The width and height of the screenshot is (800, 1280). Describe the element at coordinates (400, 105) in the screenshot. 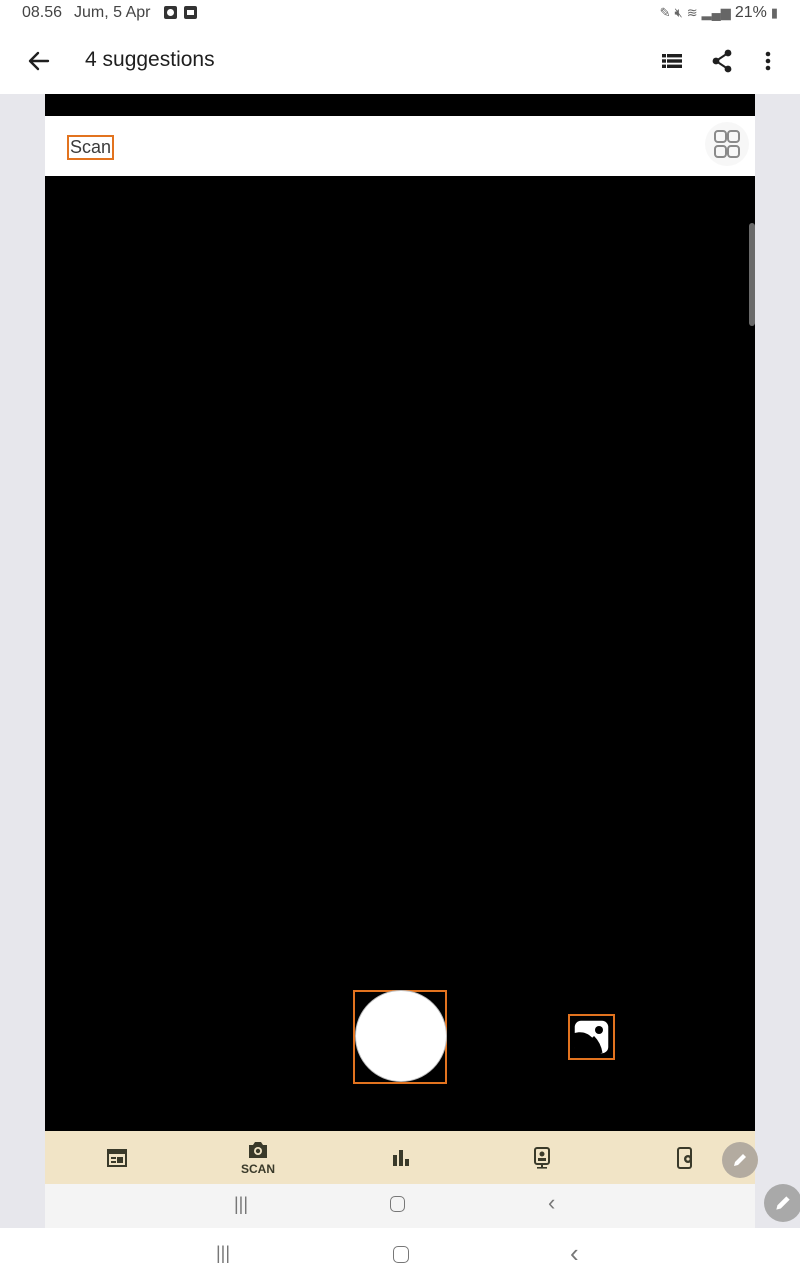

I see `top-strip` at that location.